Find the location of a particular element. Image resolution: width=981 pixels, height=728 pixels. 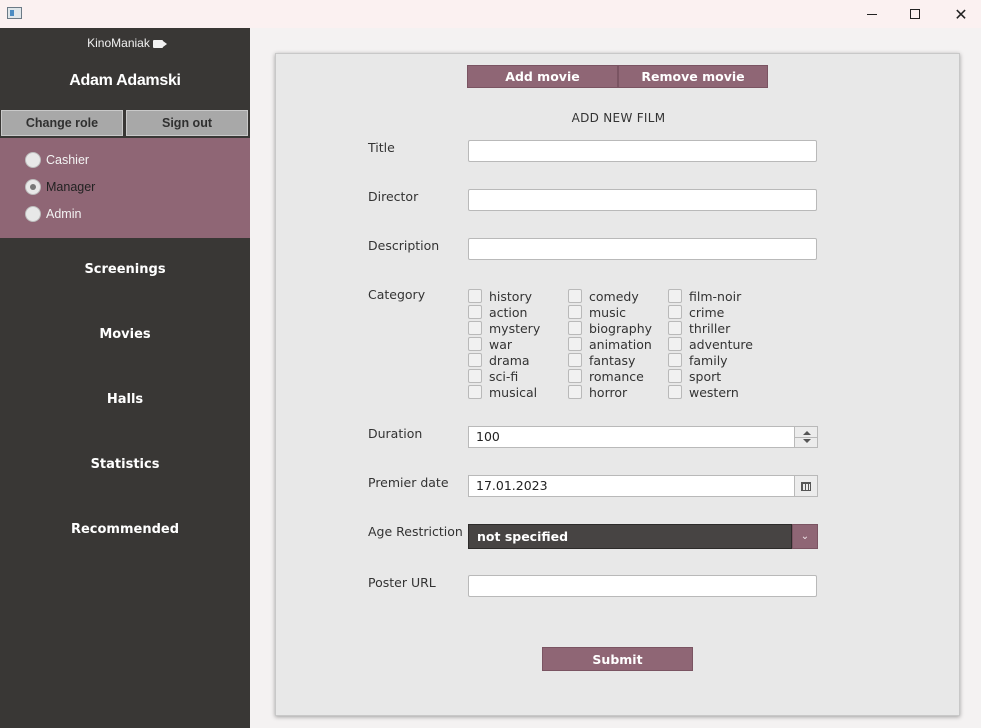

category-crime: crime is located at coordinates (710, 312).